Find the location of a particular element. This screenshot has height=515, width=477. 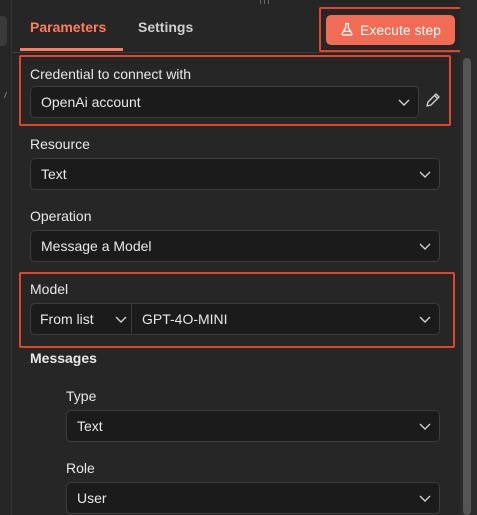

role-label: Role is located at coordinates (80, 468).